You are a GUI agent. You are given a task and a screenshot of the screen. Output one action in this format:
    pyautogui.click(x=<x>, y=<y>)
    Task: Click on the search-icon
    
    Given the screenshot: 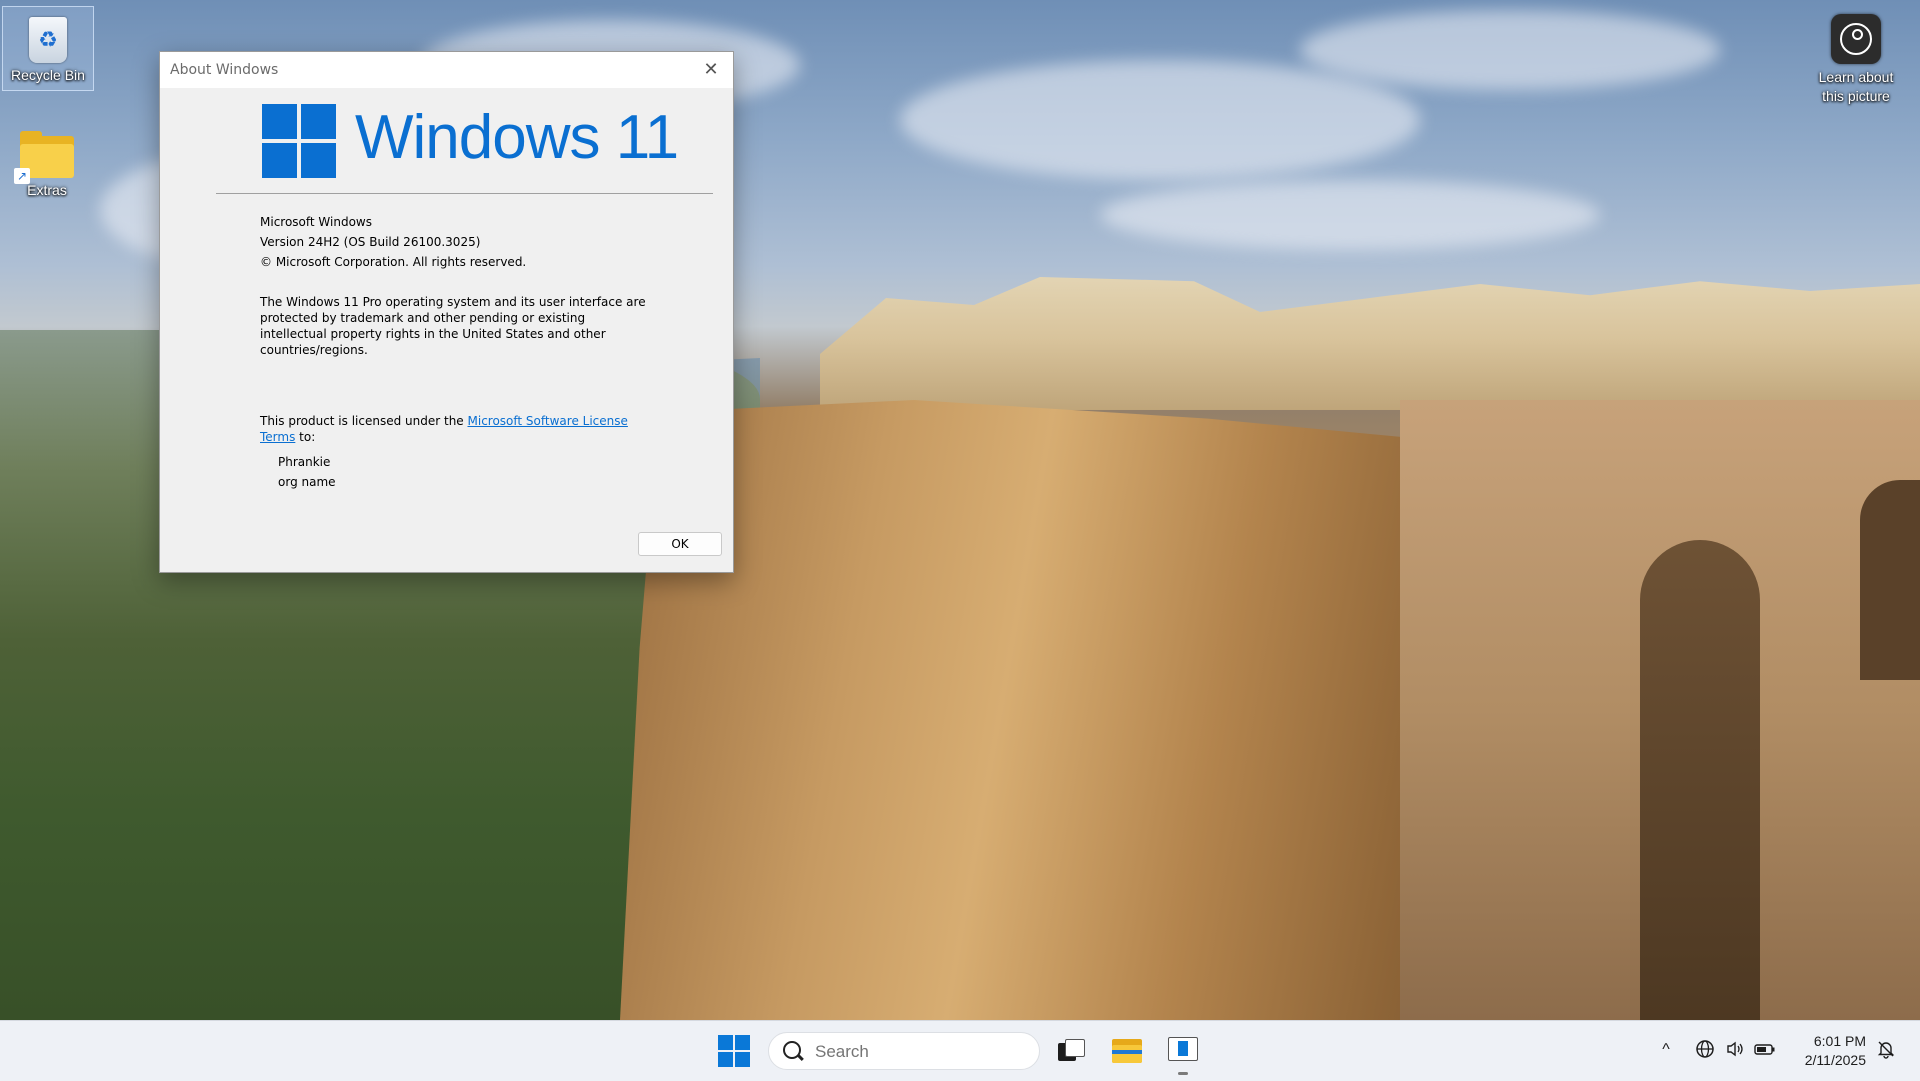 What is the action you would take?
    pyautogui.click(x=792, y=1050)
    